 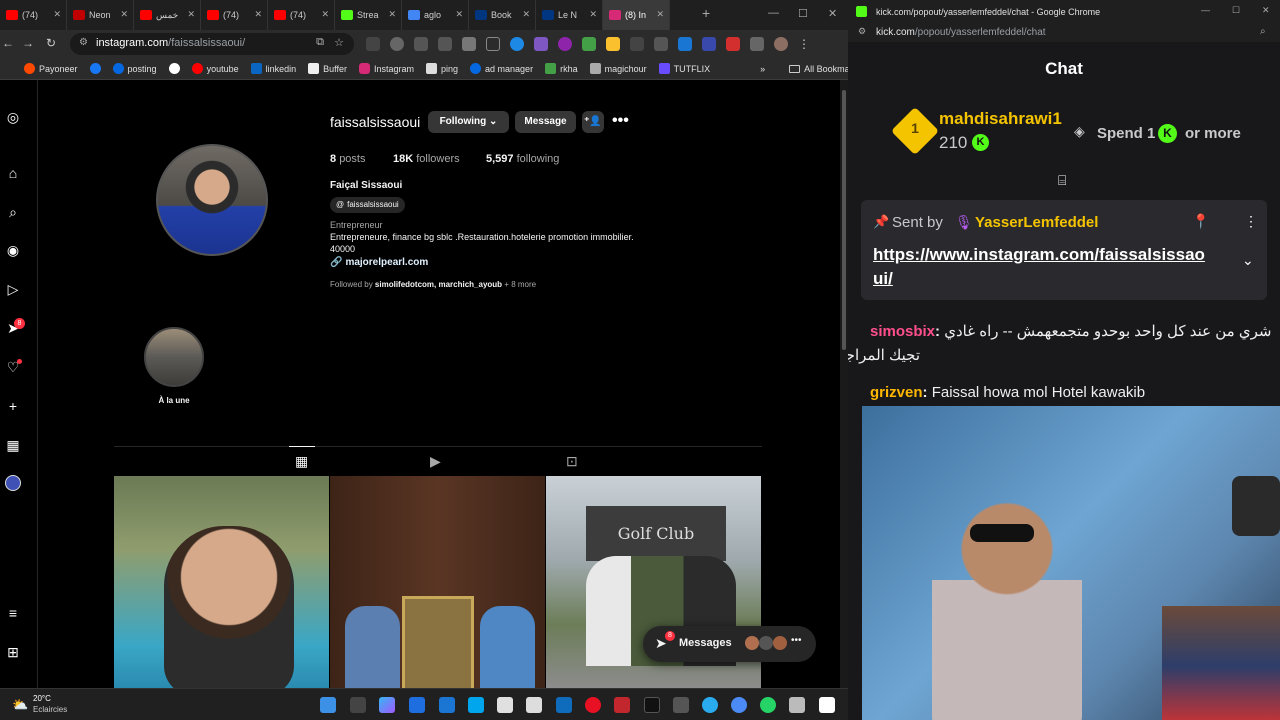 I want to click on tagged-tab-icon: ⊡, so click(x=572, y=461).